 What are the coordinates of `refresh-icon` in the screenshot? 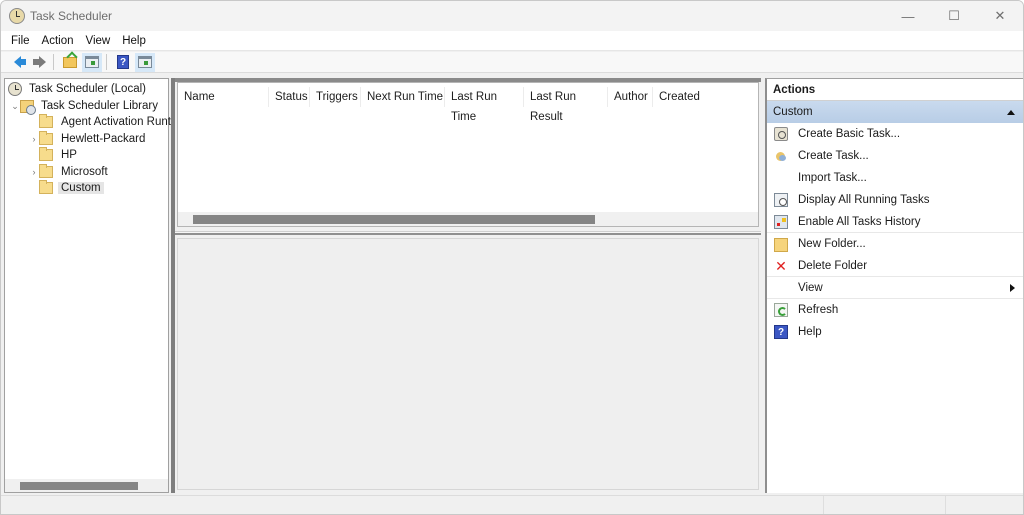 It's located at (781, 310).